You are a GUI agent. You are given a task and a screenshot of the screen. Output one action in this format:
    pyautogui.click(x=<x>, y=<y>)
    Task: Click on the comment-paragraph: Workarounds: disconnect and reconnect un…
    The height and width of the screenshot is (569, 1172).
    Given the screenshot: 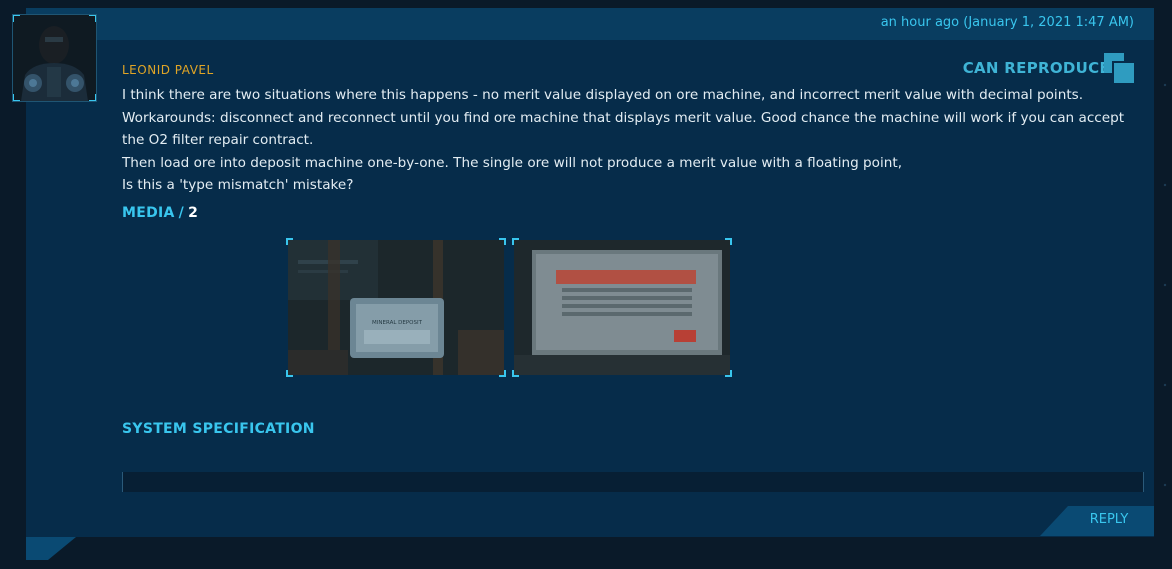 What is the action you would take?
    pyautogui.click(x=623, y=129)
    